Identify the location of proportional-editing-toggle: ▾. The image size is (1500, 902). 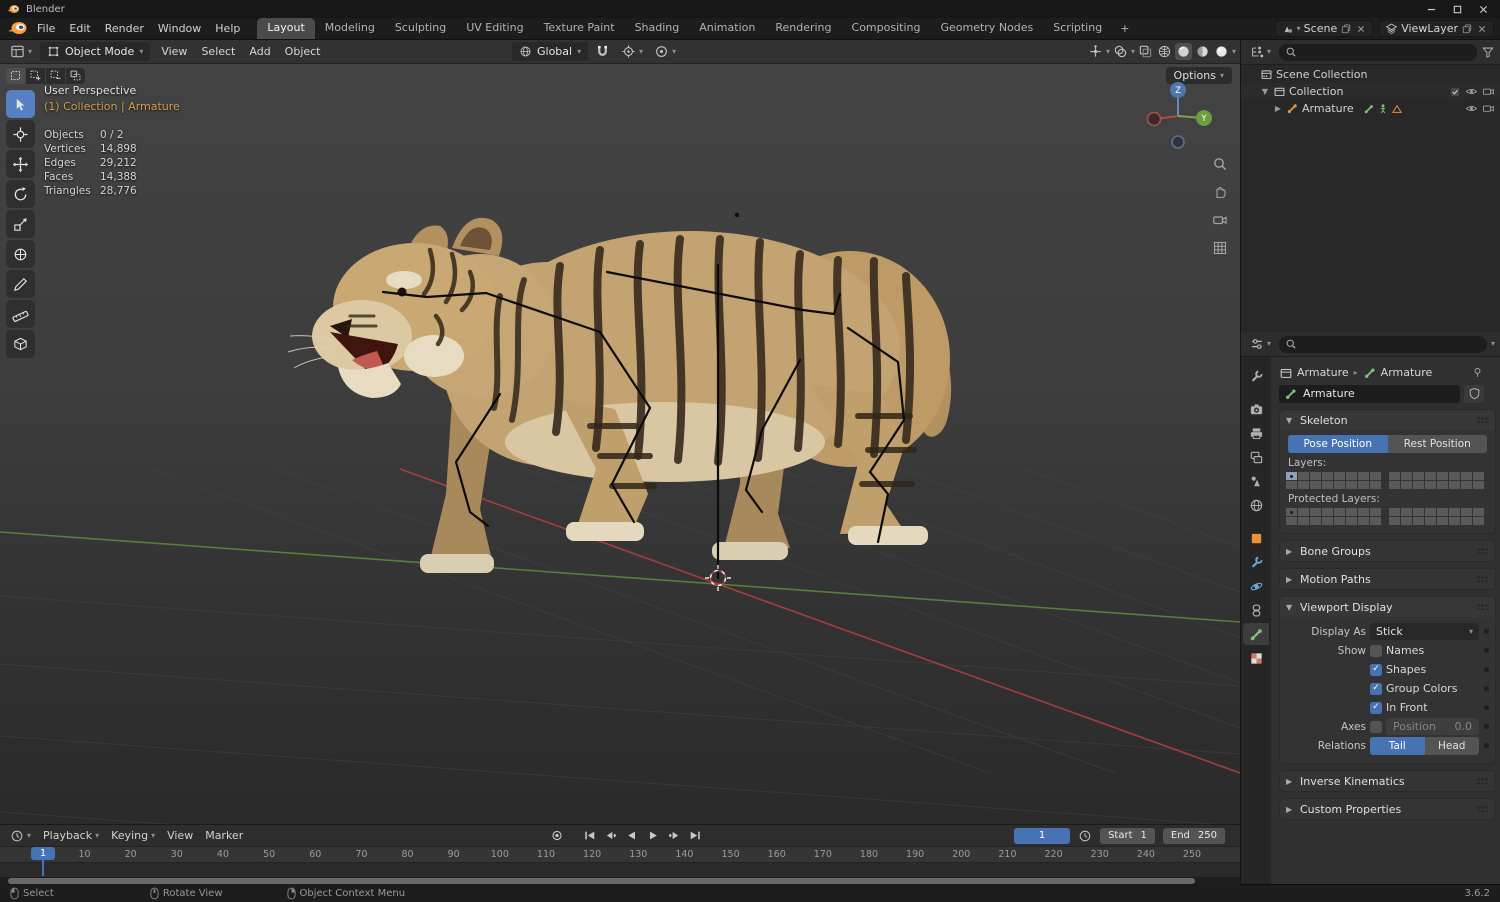
(665, 51).